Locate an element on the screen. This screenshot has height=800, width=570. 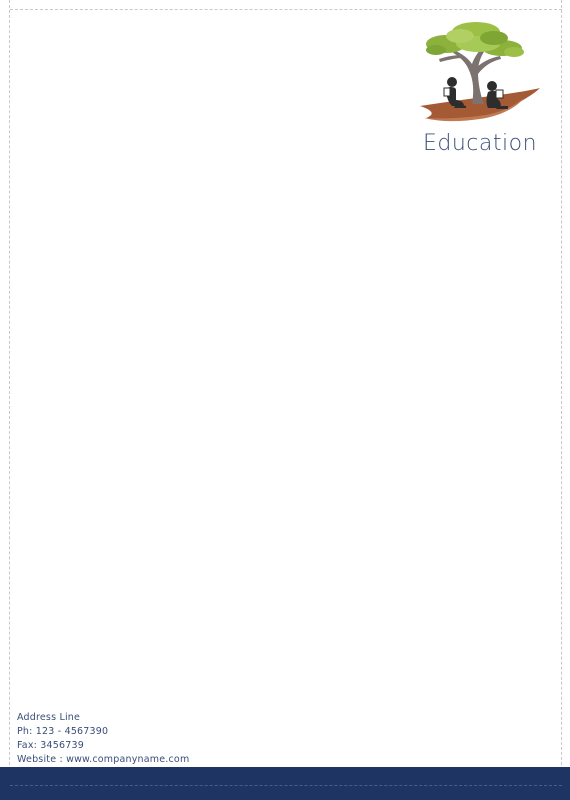
address-line: Address Line is located at coordinates (49, 717).